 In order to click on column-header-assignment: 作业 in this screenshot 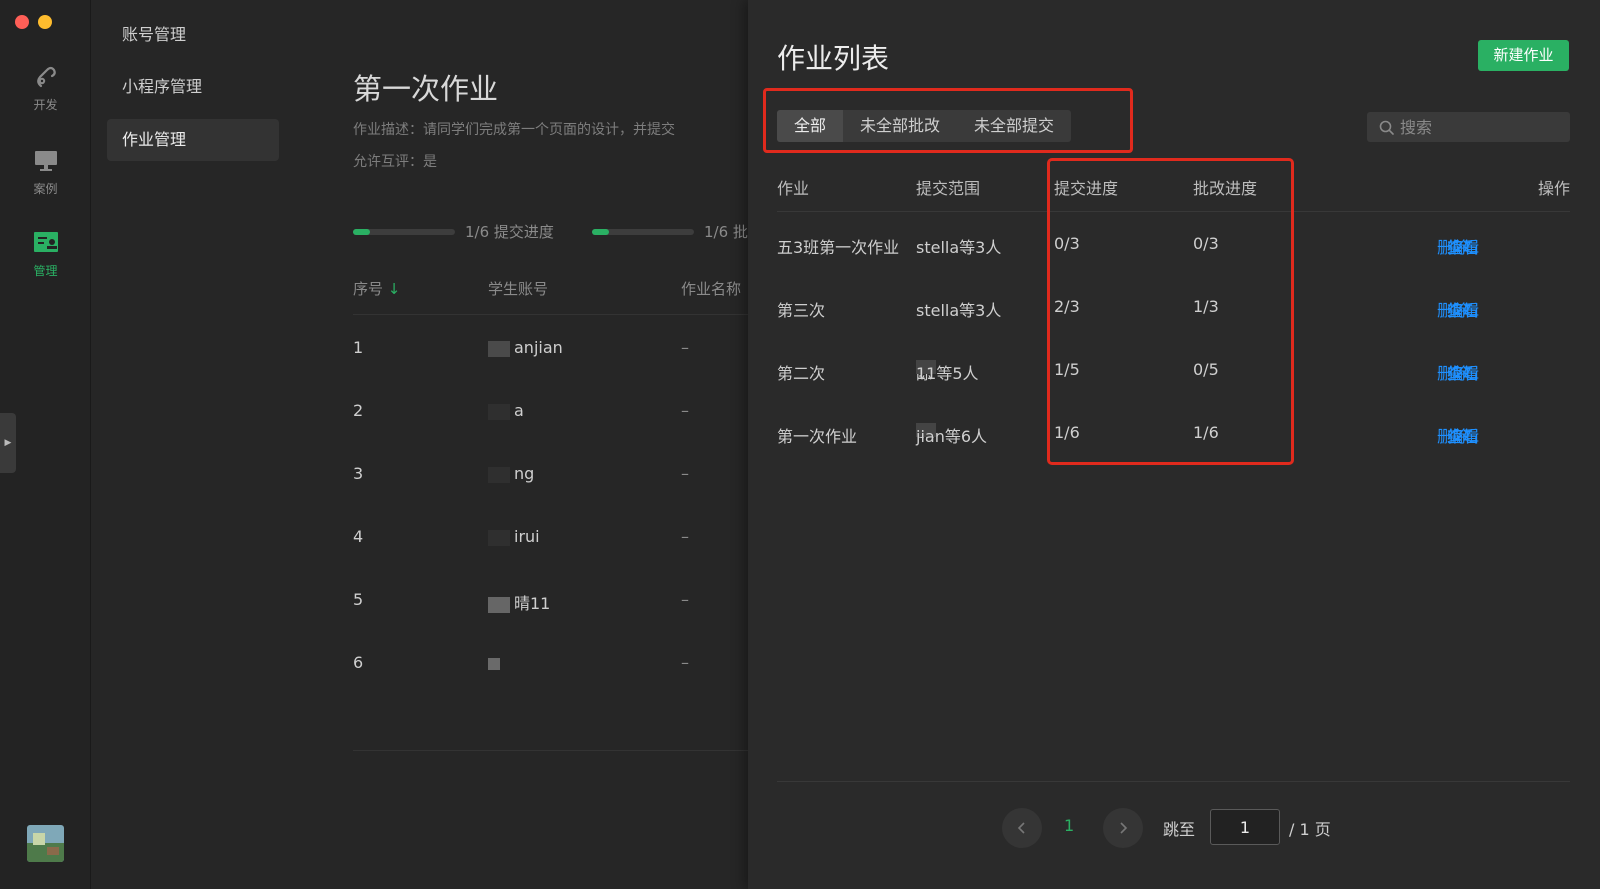, I will do `click(793, 188)`.